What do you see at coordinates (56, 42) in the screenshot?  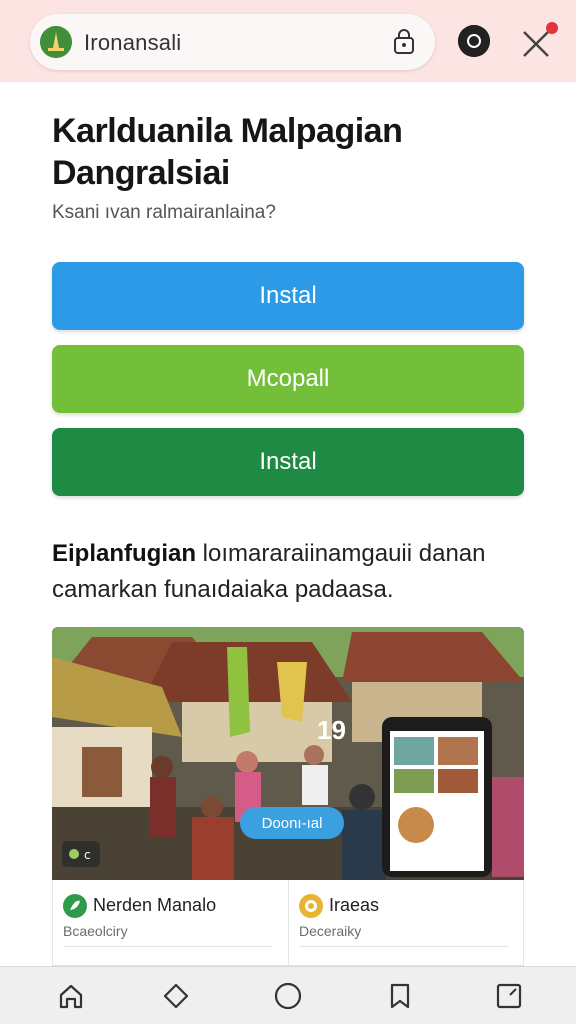 I see `site-logo-icon` at bounding box center [56, 42].